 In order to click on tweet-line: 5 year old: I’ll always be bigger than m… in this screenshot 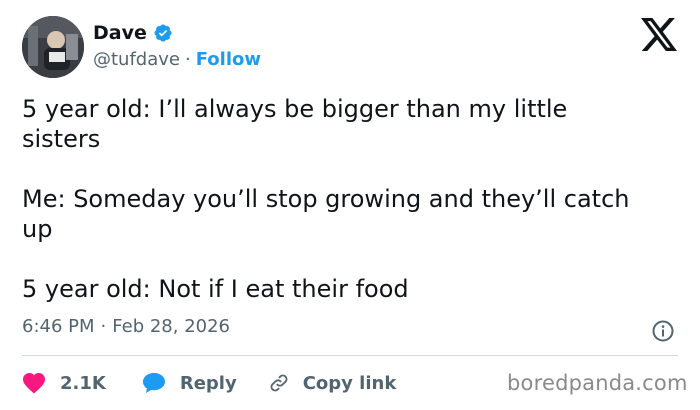, I will do `click(295, 109)`.